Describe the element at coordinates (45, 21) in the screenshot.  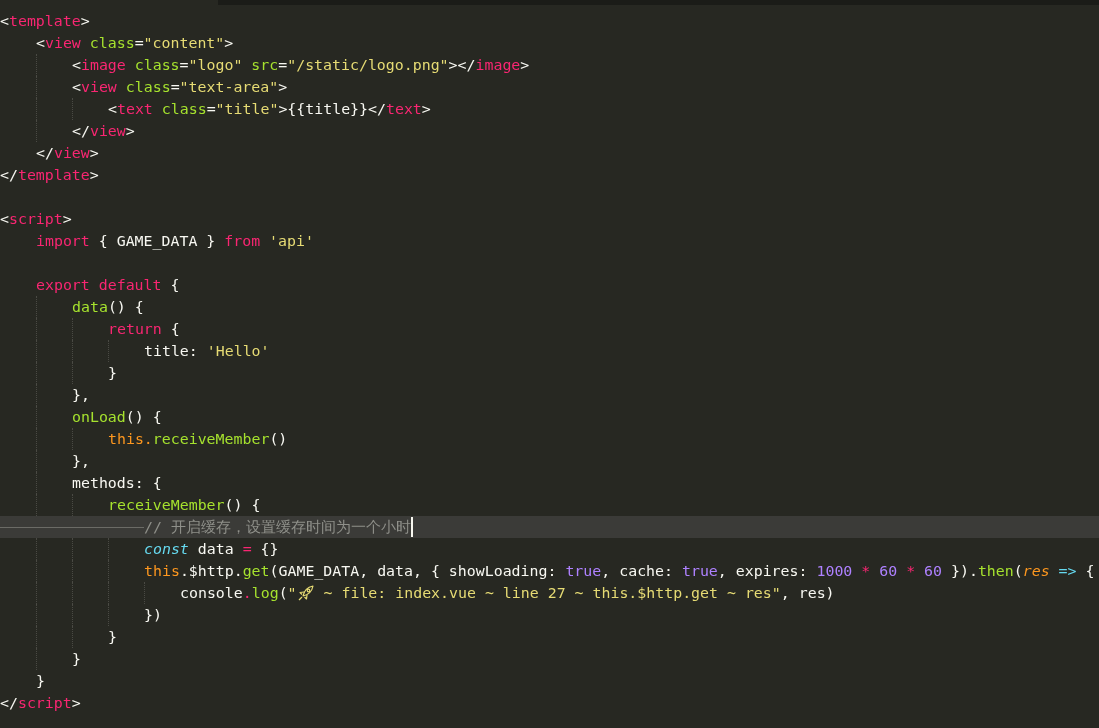
I see `code-line: <template>` at that location.